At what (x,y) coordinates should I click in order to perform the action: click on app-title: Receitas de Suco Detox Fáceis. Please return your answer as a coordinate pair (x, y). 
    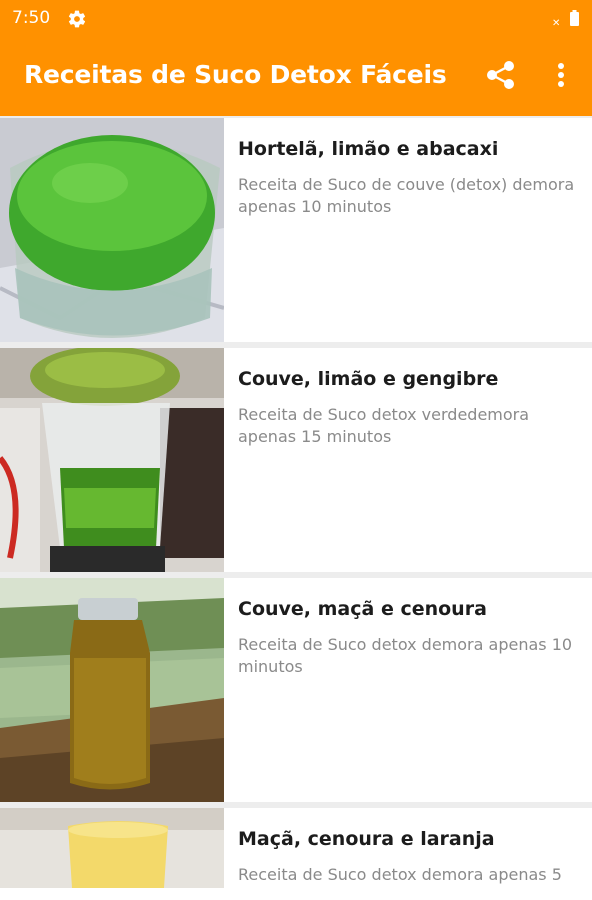
    Looking at the image, I should click on (235, 74).